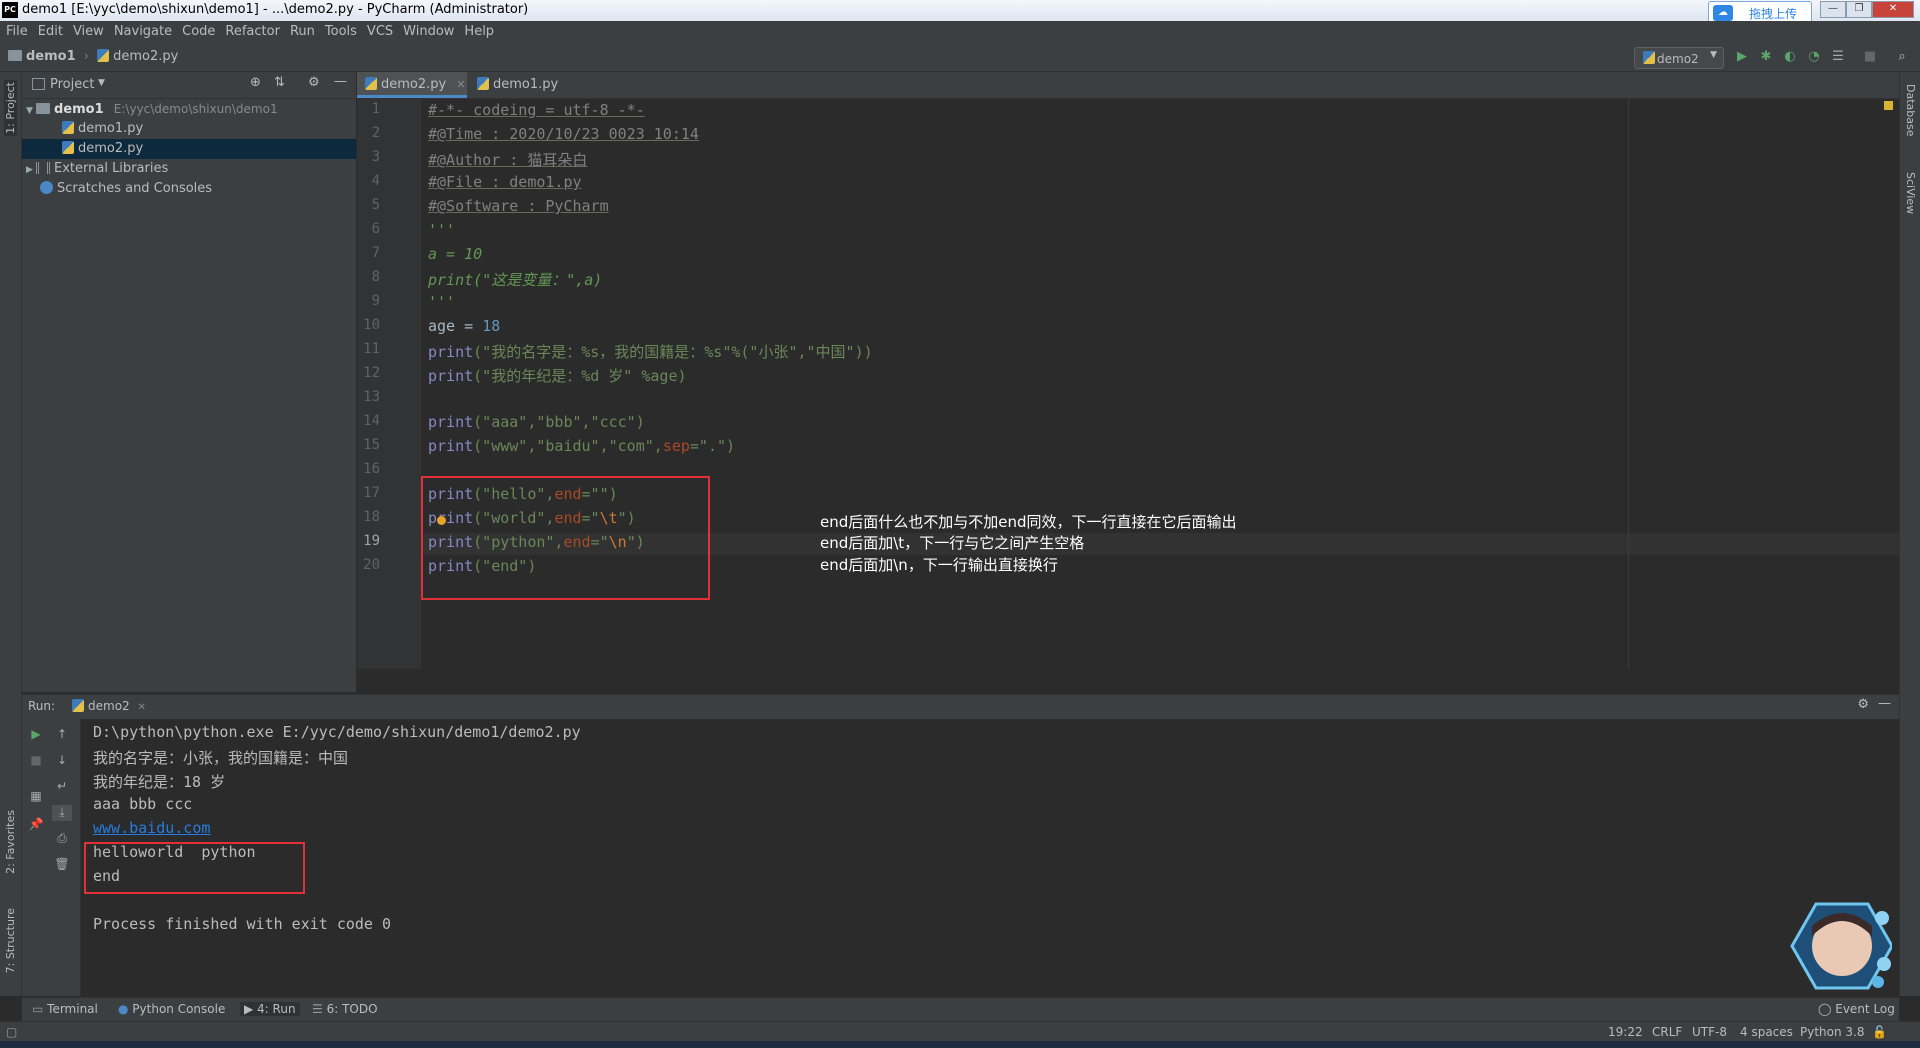  What do you see at coordinates (189, 129) in the screenshot?
I see `tree-item-demo1-py: demo1.py` at bounding box center [189, 129].